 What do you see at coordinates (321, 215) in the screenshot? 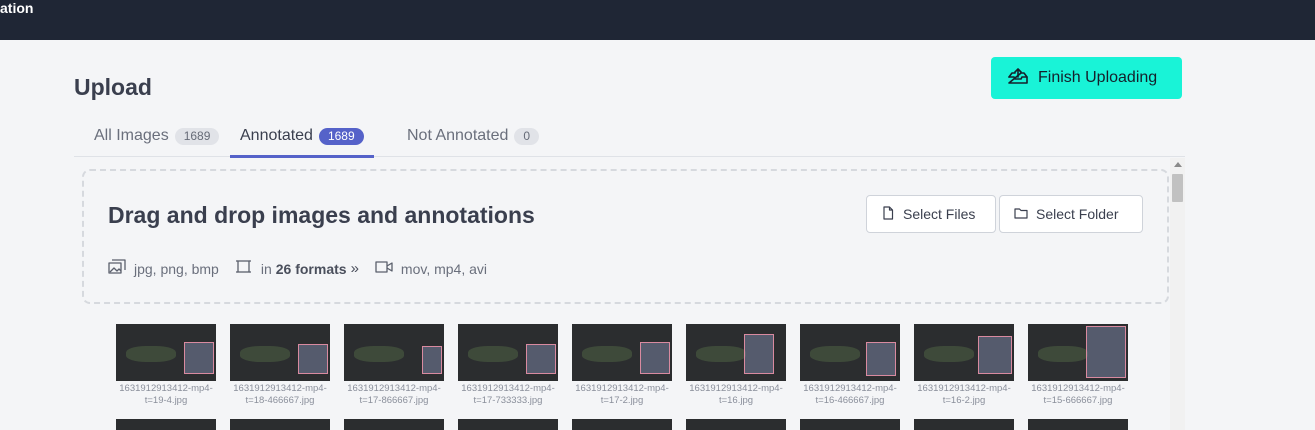
I see `dropzone-title: Drag and drop images and annotations` at bounding box center [321, 215].